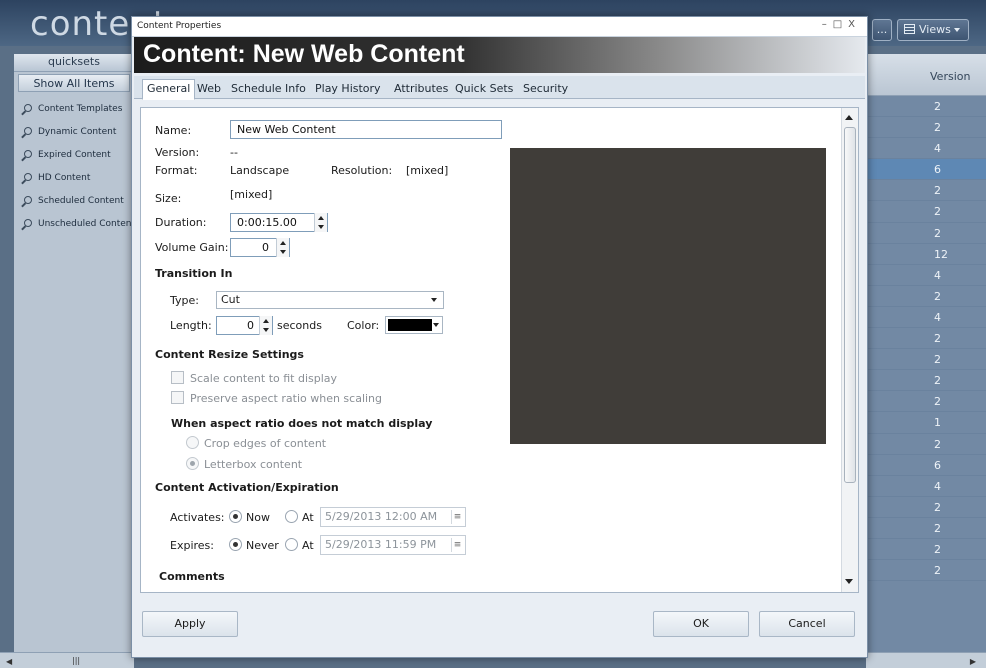 The height and width of the screenshot is (668, 986). I want to click on name-input: New Web Content, so click(366, 129).